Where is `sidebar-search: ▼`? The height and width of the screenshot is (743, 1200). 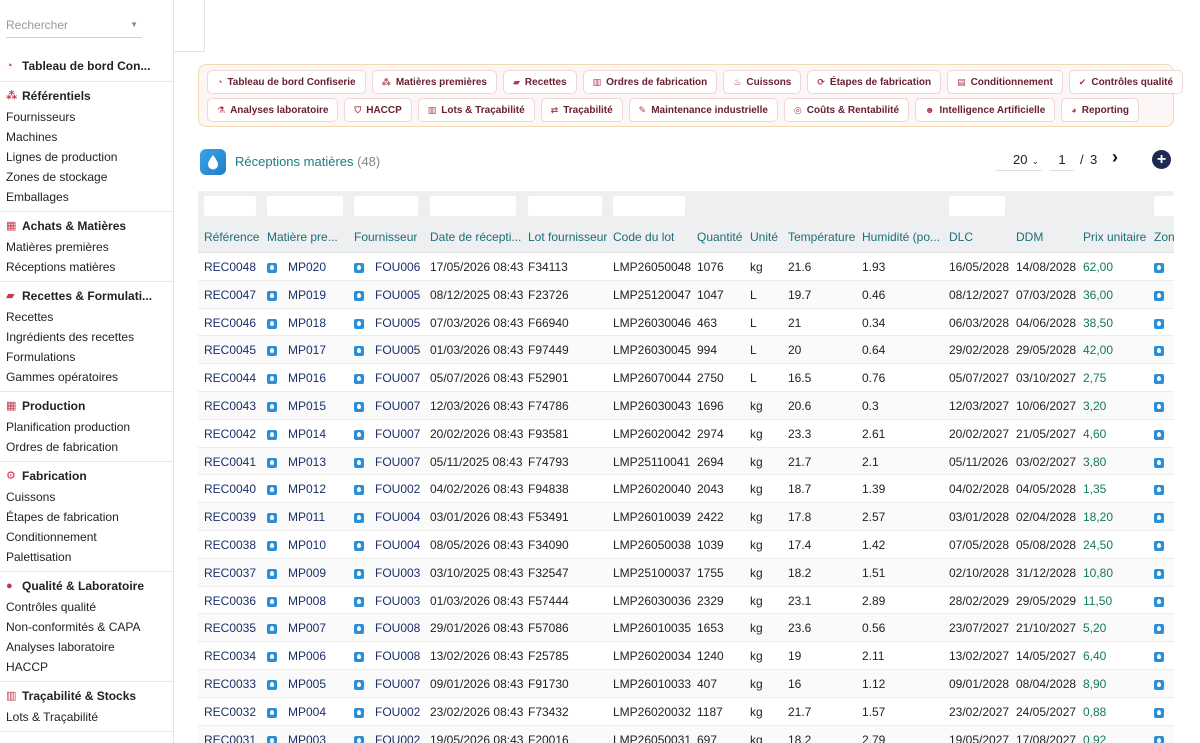
sidebar-search: ▼ is located at coordinates (74, 26).